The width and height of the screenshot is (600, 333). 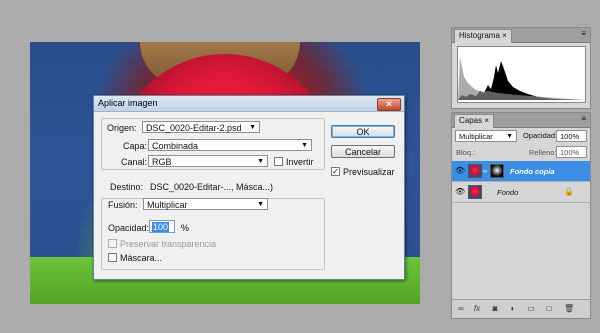 What do you see at coordinates (128, 103) in the screenshot?
I see `dialog-title: Aplicar imagen` at bounding box center [128, 103].